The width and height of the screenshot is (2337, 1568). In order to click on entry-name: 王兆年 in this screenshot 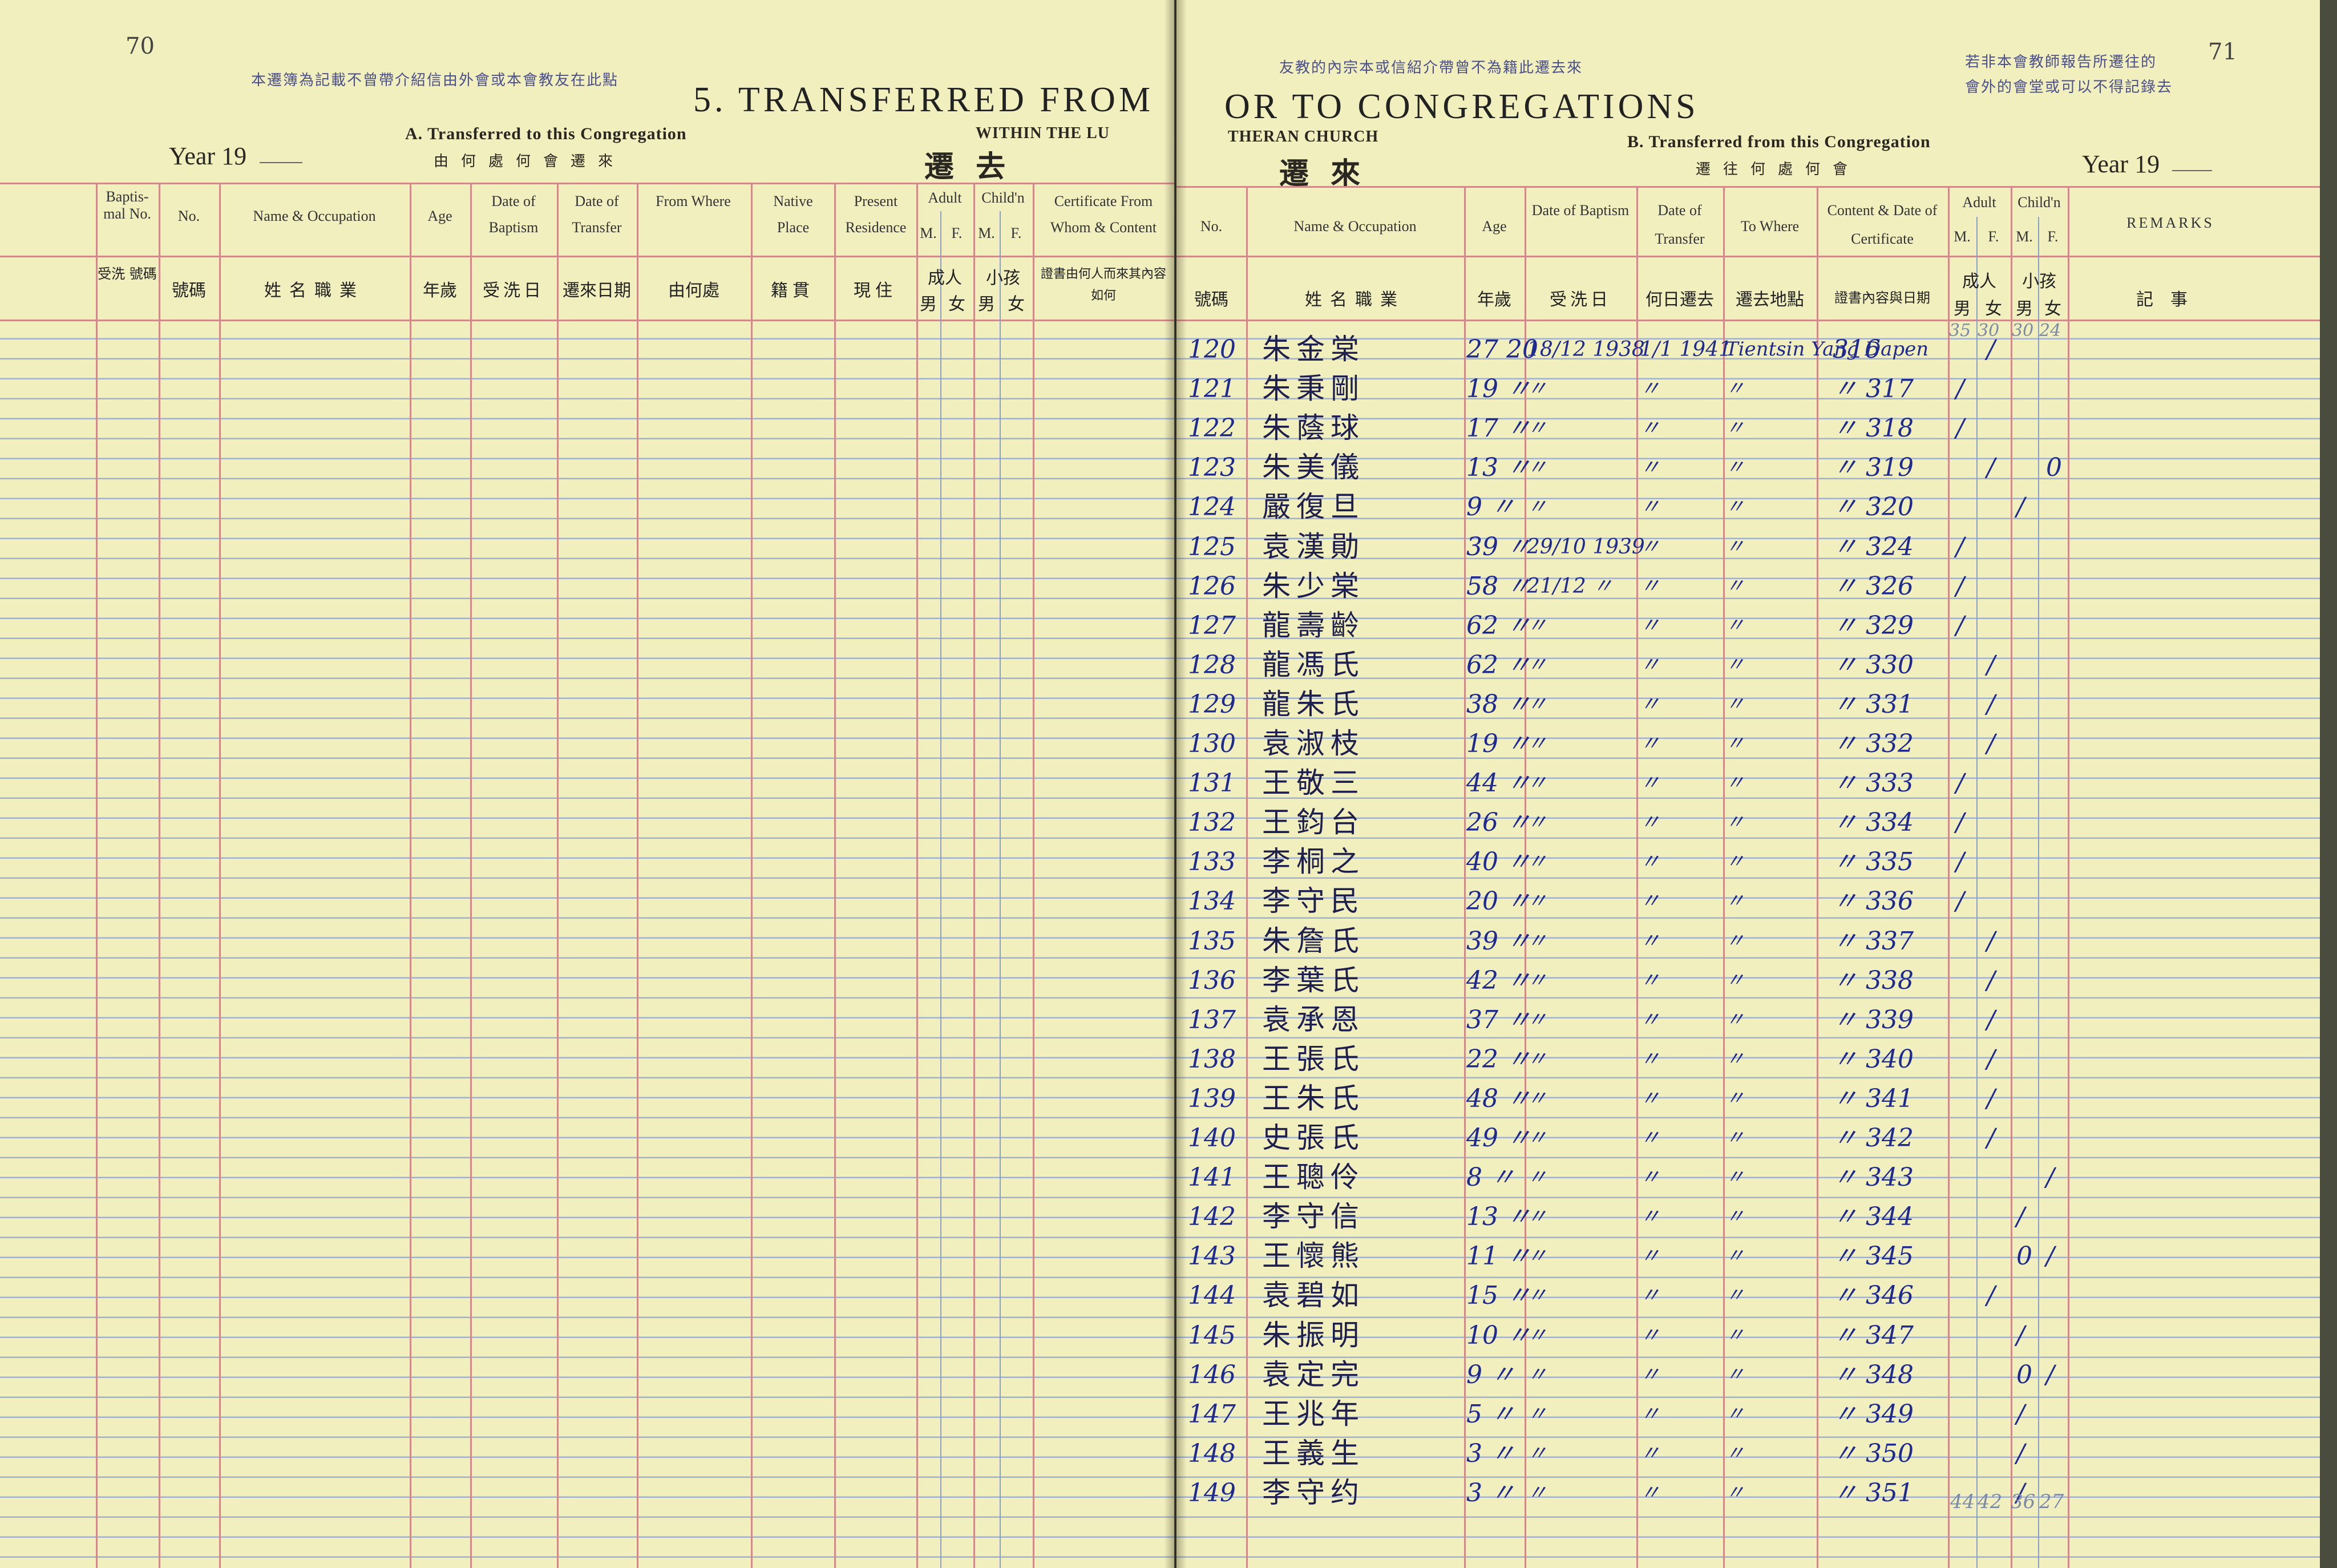, I will do `click(1313, 1413)`.